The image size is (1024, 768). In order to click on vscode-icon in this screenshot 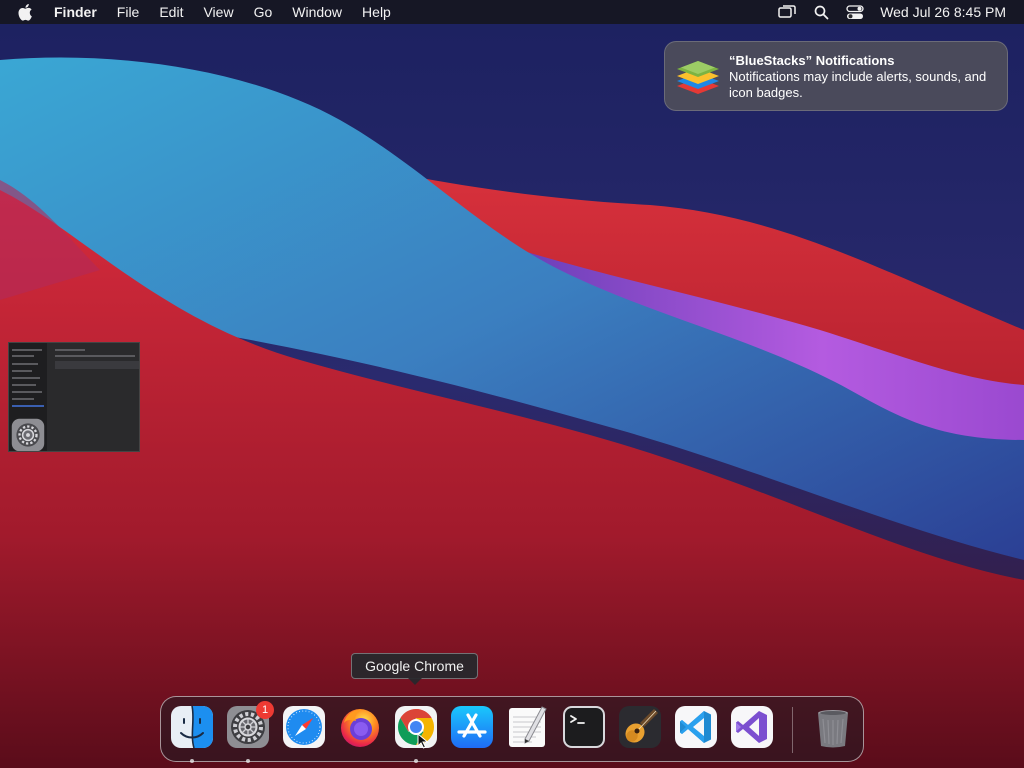, I will do `click(696, 727)`.